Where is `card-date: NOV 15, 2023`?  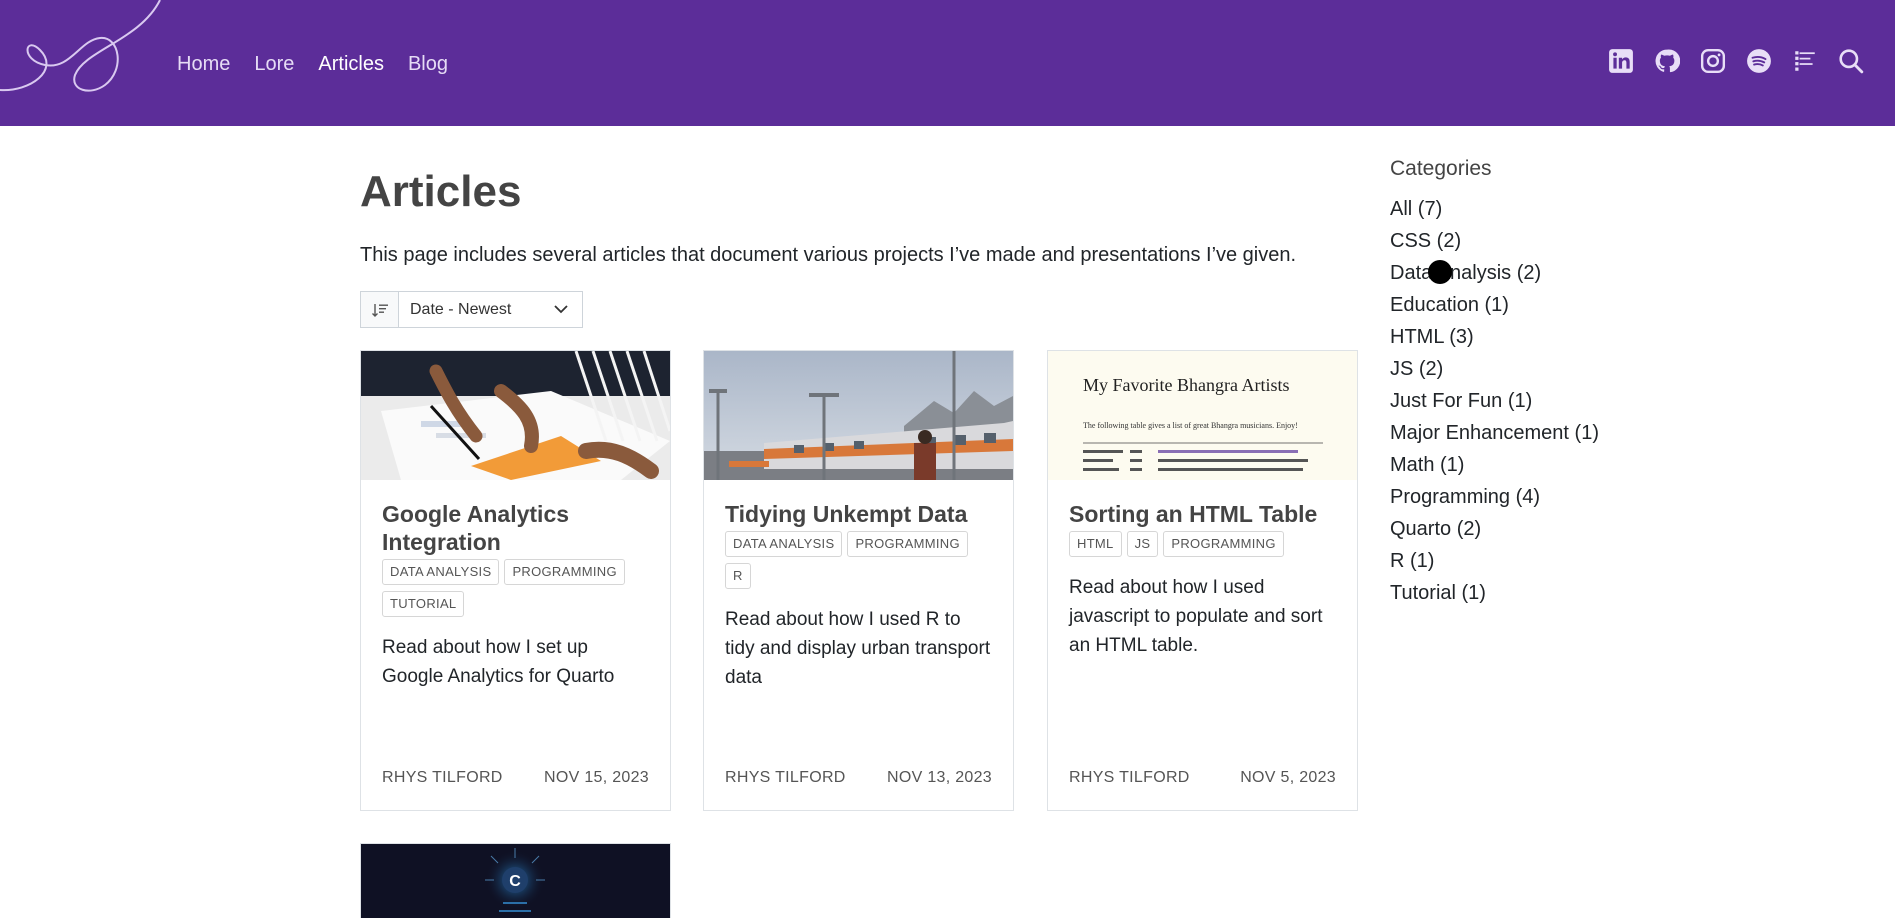 card-date: NOV 15, 2023 is located at coordinates (596, 777).